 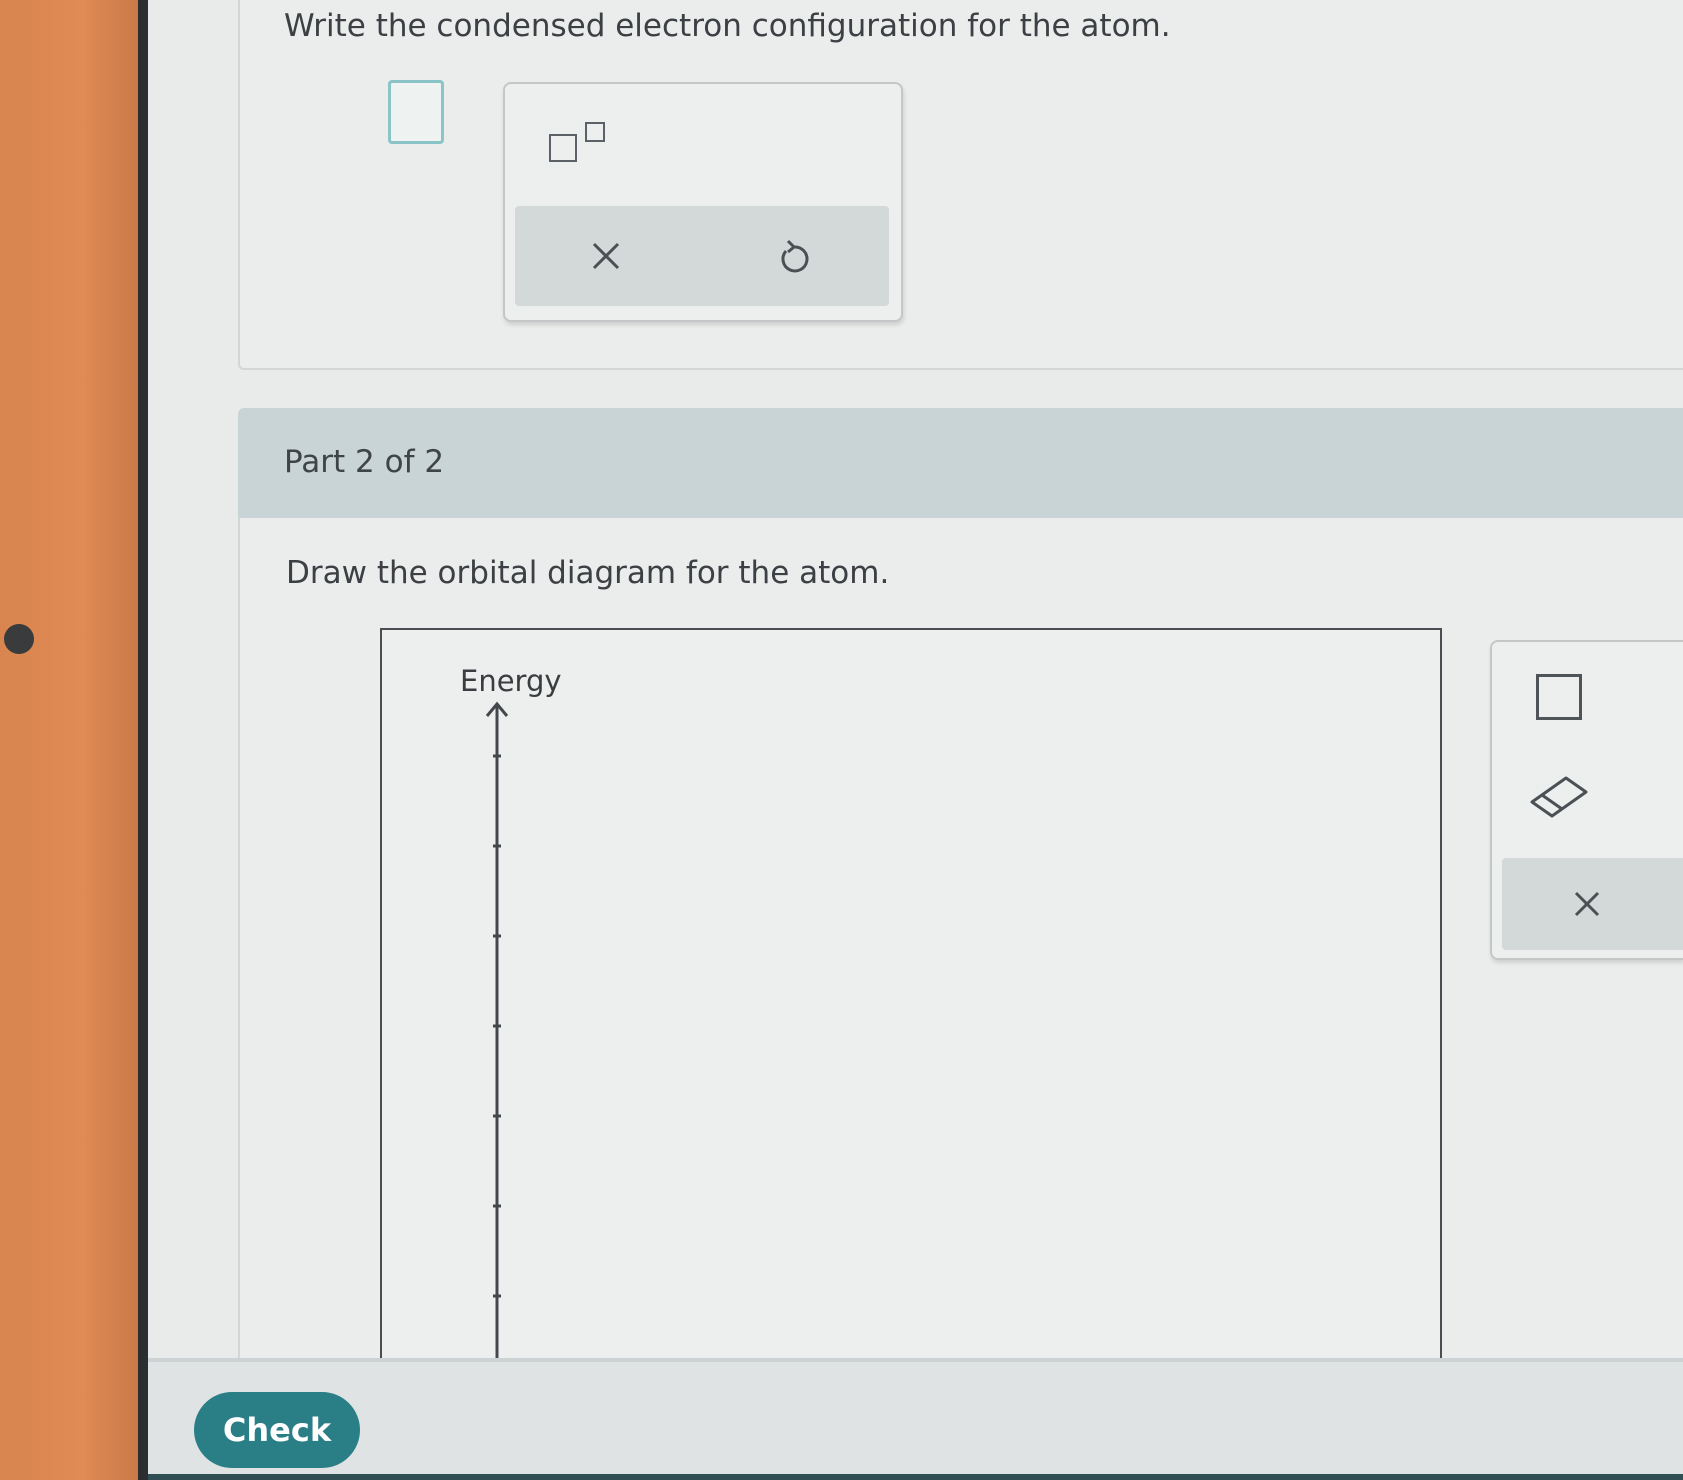 I want to click on part2-prompt: Draw the orbital diagram for the atom., so click(x=588, y=573).